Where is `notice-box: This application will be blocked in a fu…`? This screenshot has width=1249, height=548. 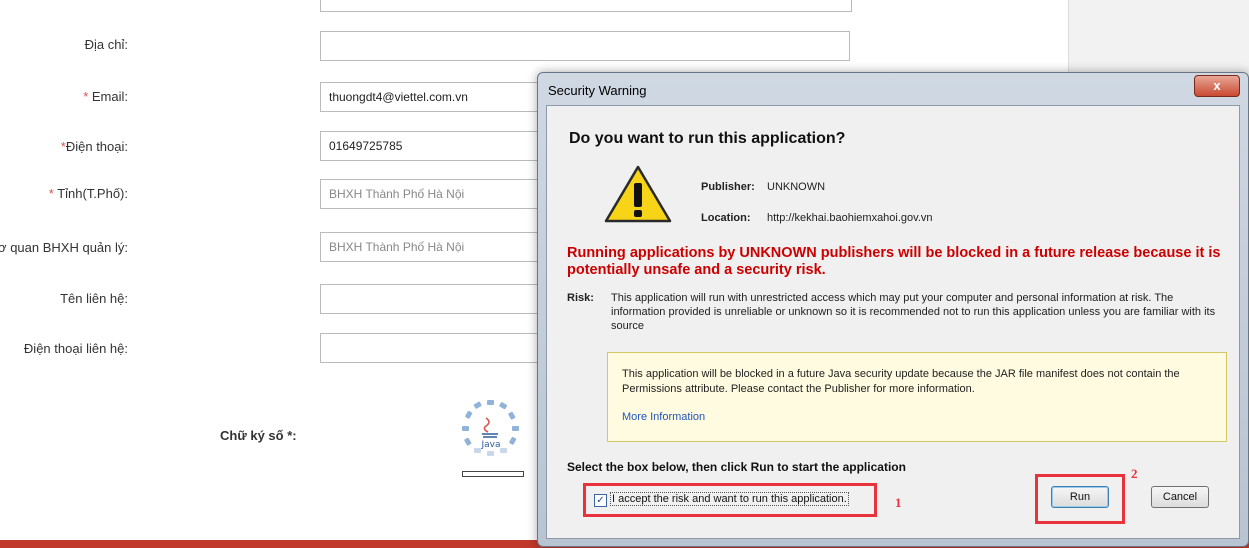
notice-box: This application will be blocked in a fu… is located at coordinates (917, 397).